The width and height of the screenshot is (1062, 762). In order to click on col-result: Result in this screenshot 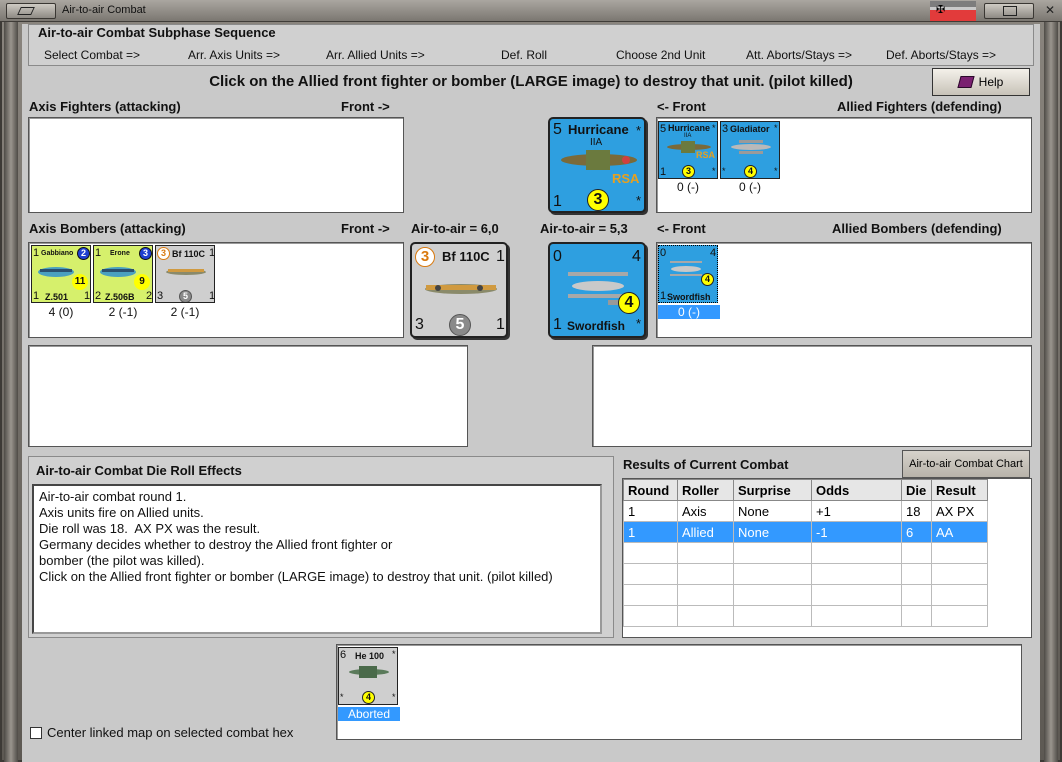, I will do `click(959, 490)`.